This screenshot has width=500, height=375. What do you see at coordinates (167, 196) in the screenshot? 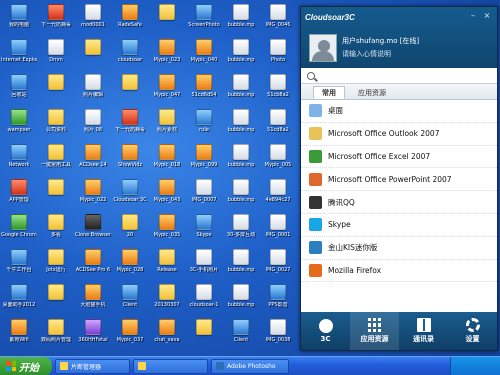
I see `desktop-icon: Mypic_043` at bounding box center [167, 196].